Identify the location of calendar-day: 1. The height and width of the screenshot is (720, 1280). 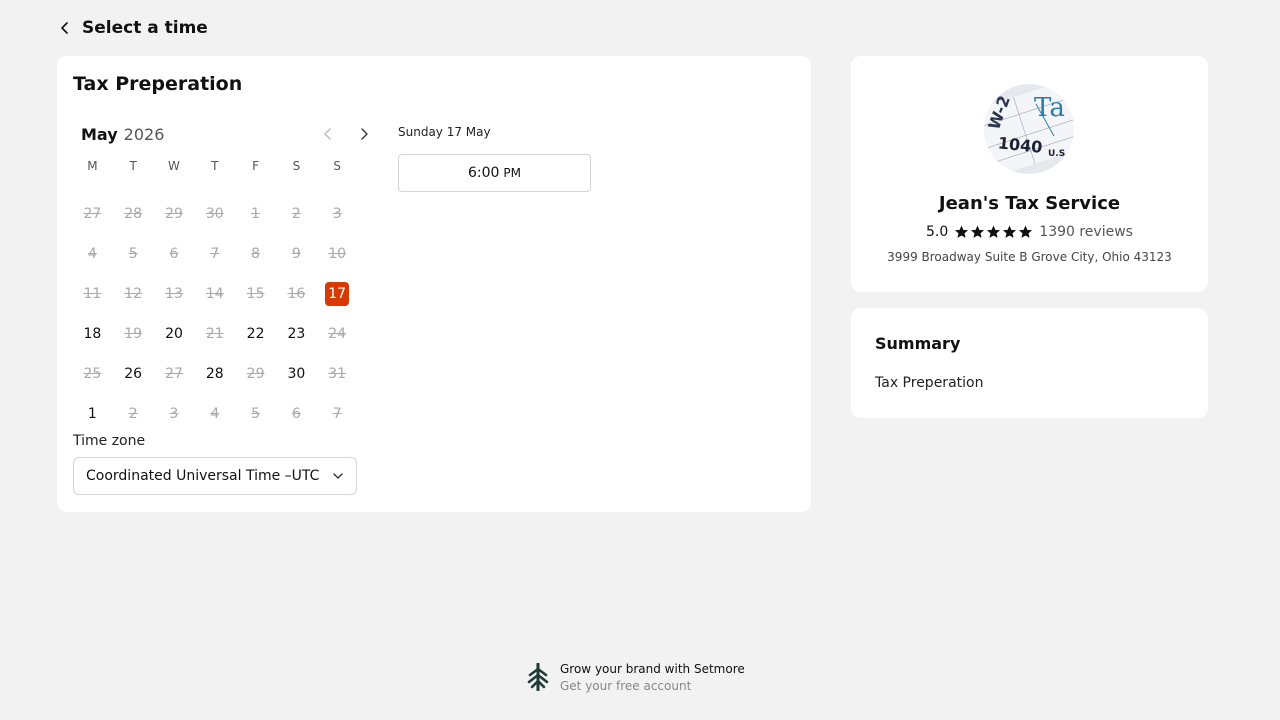
(92, 414).